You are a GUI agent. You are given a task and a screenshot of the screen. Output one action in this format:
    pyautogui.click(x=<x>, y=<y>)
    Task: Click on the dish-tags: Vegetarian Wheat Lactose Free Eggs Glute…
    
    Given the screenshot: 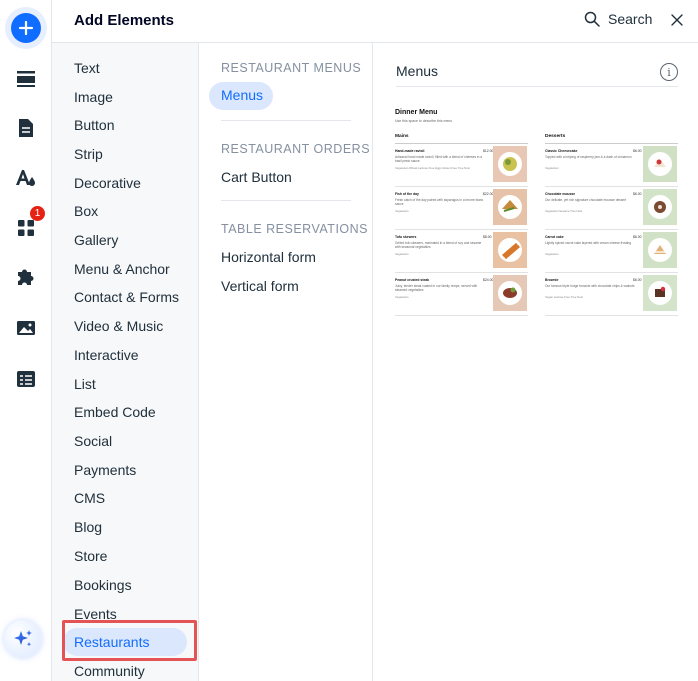 What is the action you would take?
    pyautogui.click(x=432, y=168)
    